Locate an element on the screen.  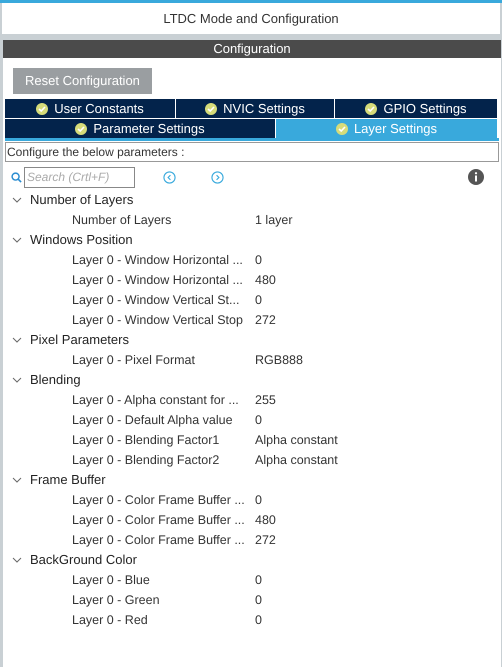
settings-tab: GPIO Settings is located at coordinates (416, 108).